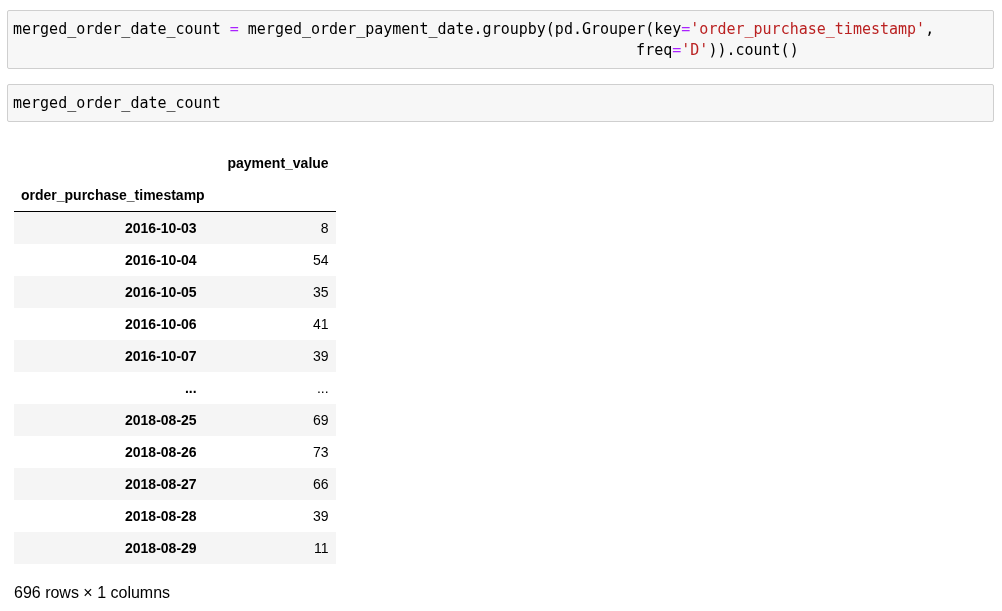 This screenshot has height=611, width=1002. What do you see at coordinates (117, 103) in the screenshot?
I see `code-line: merged_order_date_count` at bounding box center [117, 103].